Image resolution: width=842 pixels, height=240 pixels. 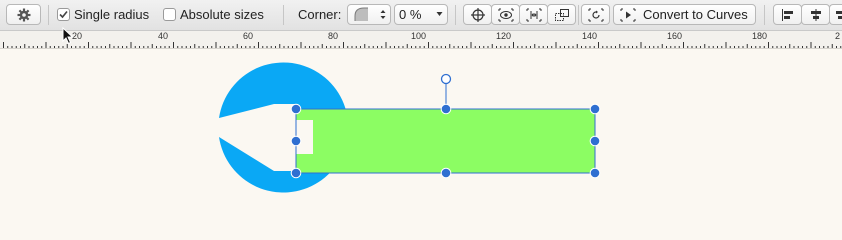 I want to click on corner-value-text: 0 %, so click(x=410, y=14).